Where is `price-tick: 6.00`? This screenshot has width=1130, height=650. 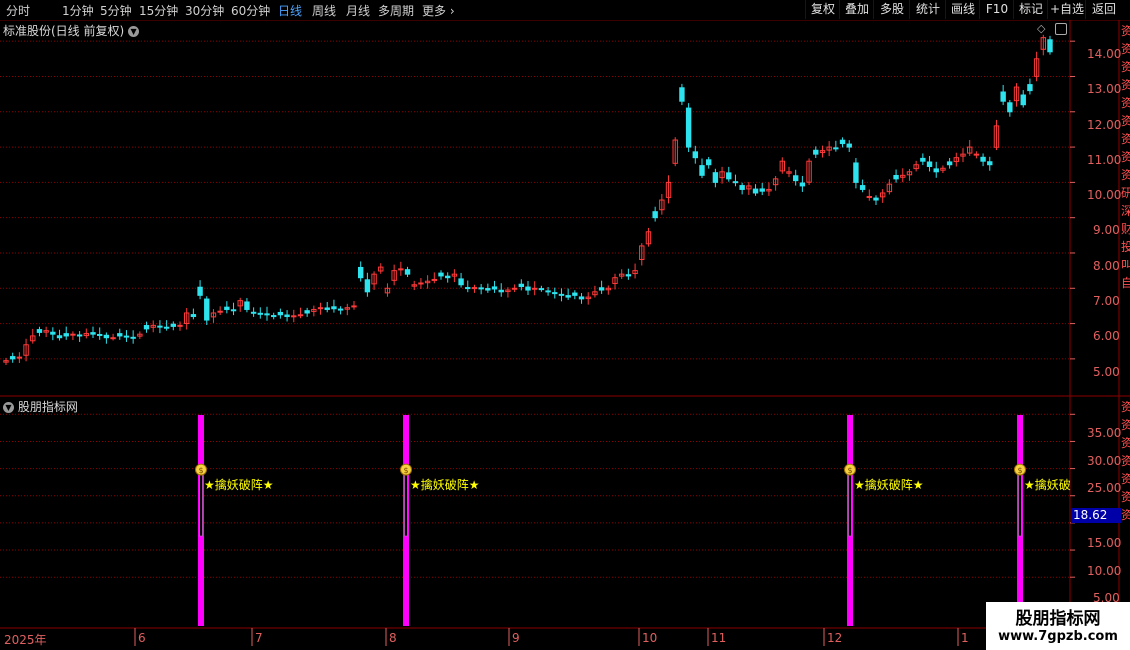
price-tick: 6.00 is located at coordinates (1106, 336).